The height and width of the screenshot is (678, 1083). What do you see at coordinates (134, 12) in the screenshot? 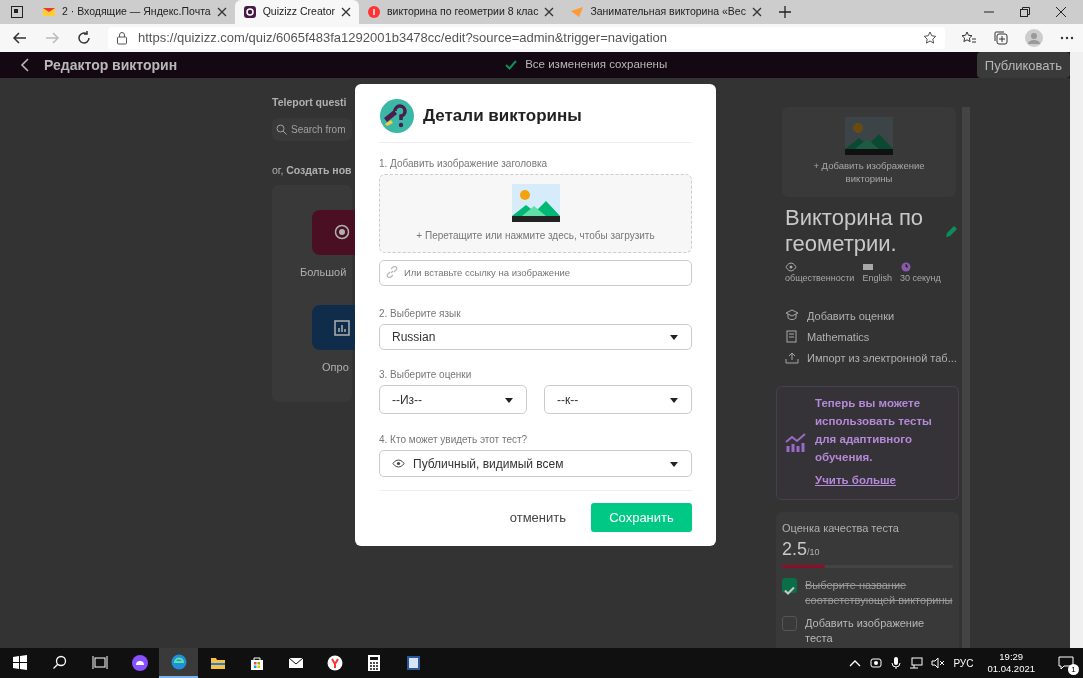
I see `browser-tab: 2 · Входящие — Яндекс.Почта` at bounding box center [134, 12].